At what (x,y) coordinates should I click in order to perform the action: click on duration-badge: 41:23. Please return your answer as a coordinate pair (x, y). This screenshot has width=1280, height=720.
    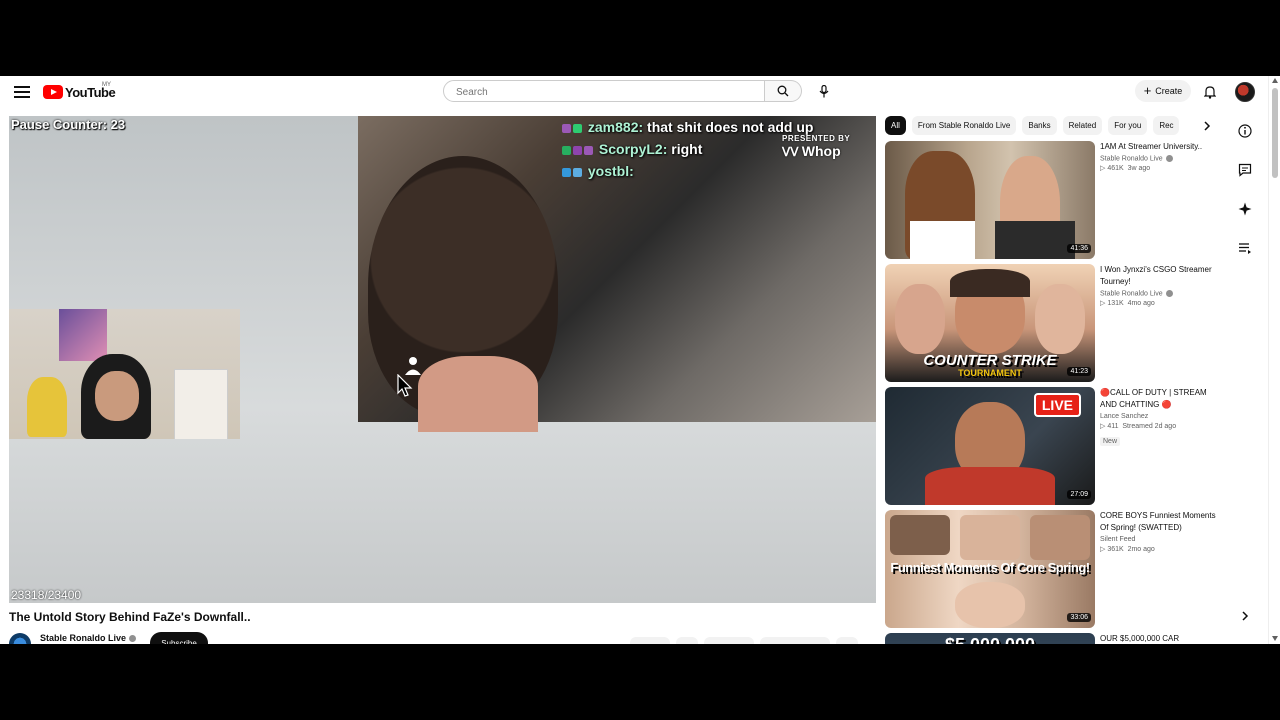
    Looking at the image, I should click on (1079, 371).